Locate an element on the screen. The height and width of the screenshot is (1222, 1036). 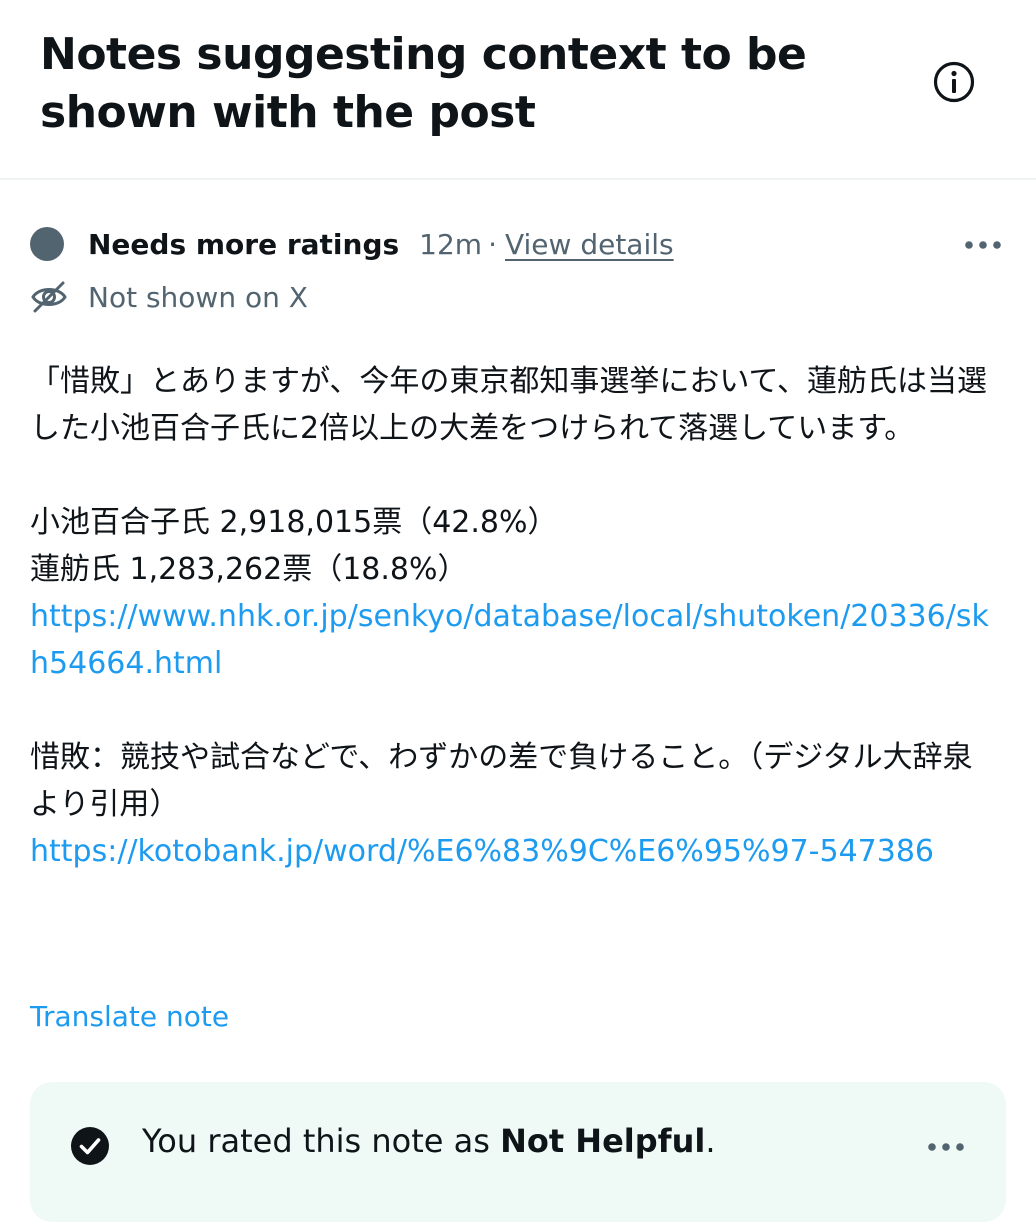
rating-suffix: . is located at coordinates (710, 1141).